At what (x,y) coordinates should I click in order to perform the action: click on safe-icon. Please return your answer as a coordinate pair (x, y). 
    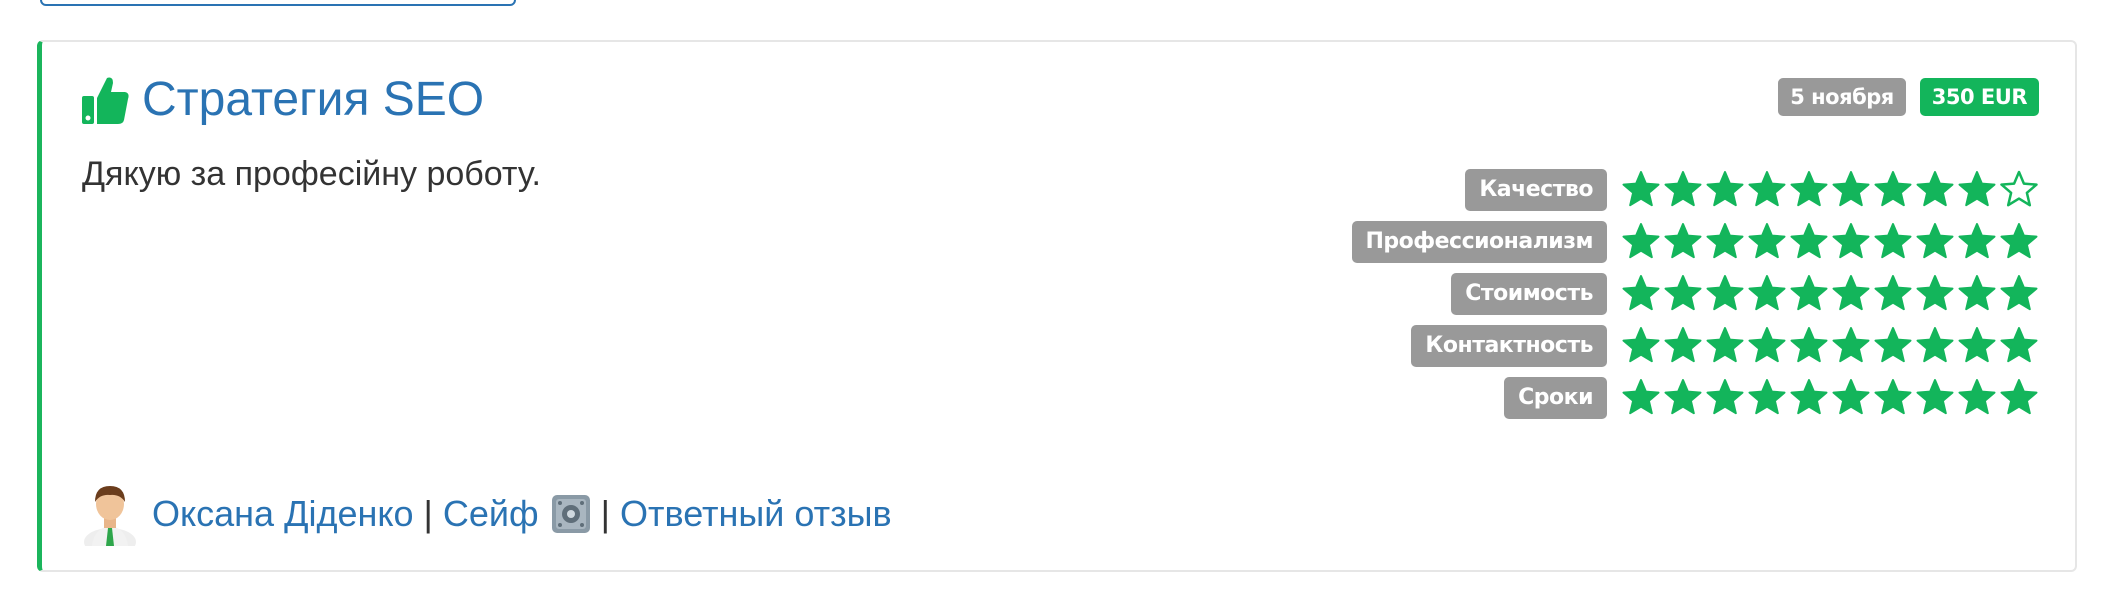
    Looking at the image, I should click on (570, 514).